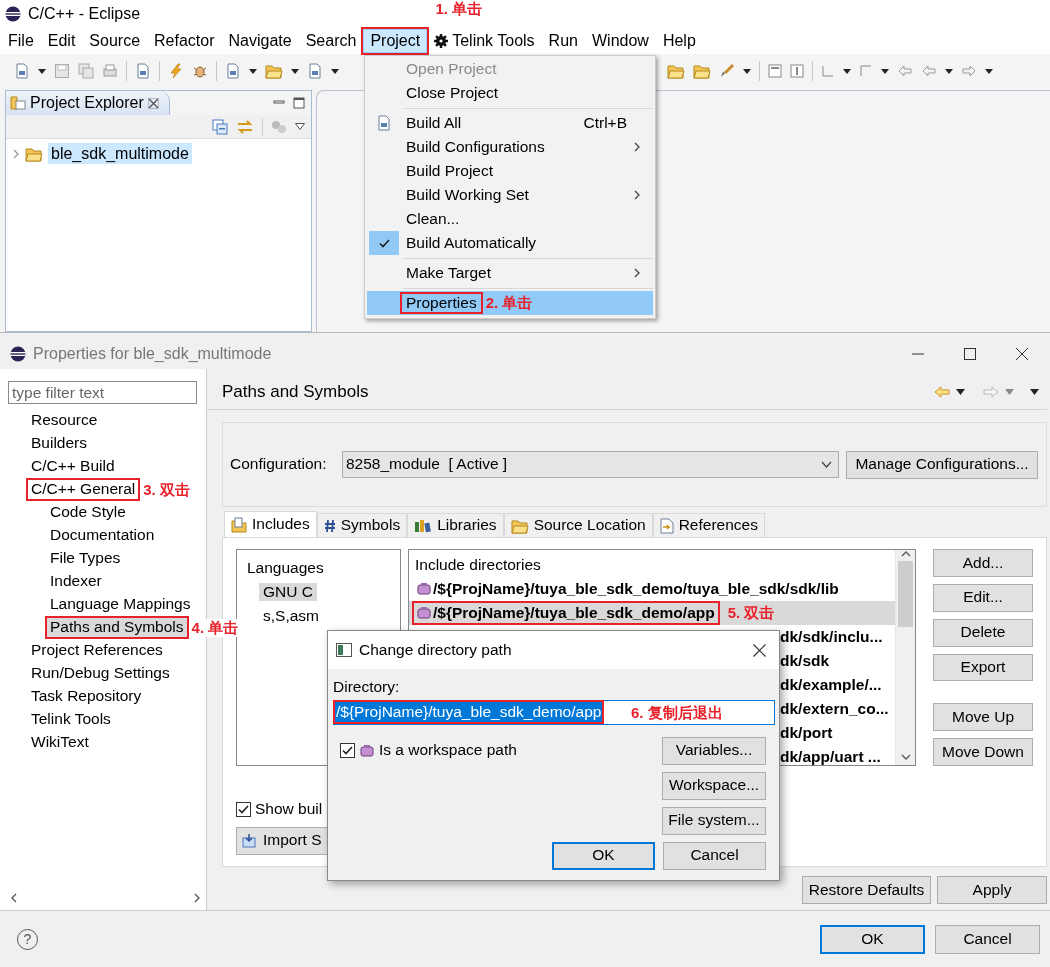  What do you see at coordinates (288, 592) in the screenshot?
I see `list-item: GNU C` at bounding box center [288, 592].